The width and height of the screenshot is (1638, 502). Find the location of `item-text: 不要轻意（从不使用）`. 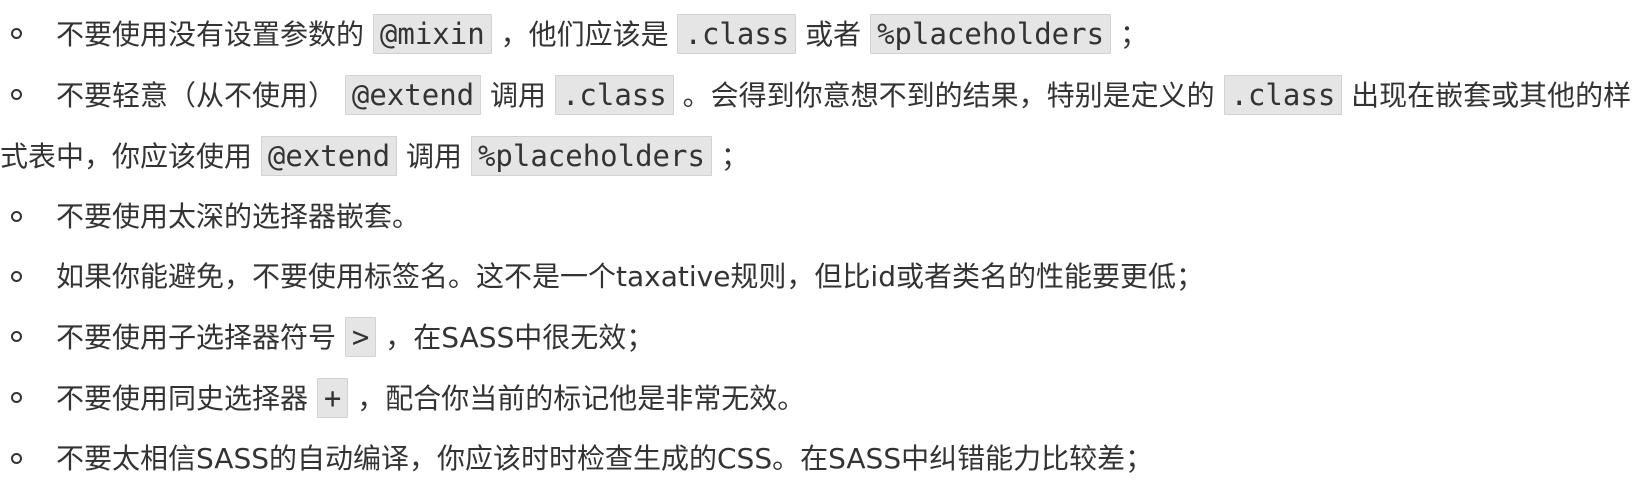

item-text: 不要轻意（从不使用） is located at coordinates (200, 95).